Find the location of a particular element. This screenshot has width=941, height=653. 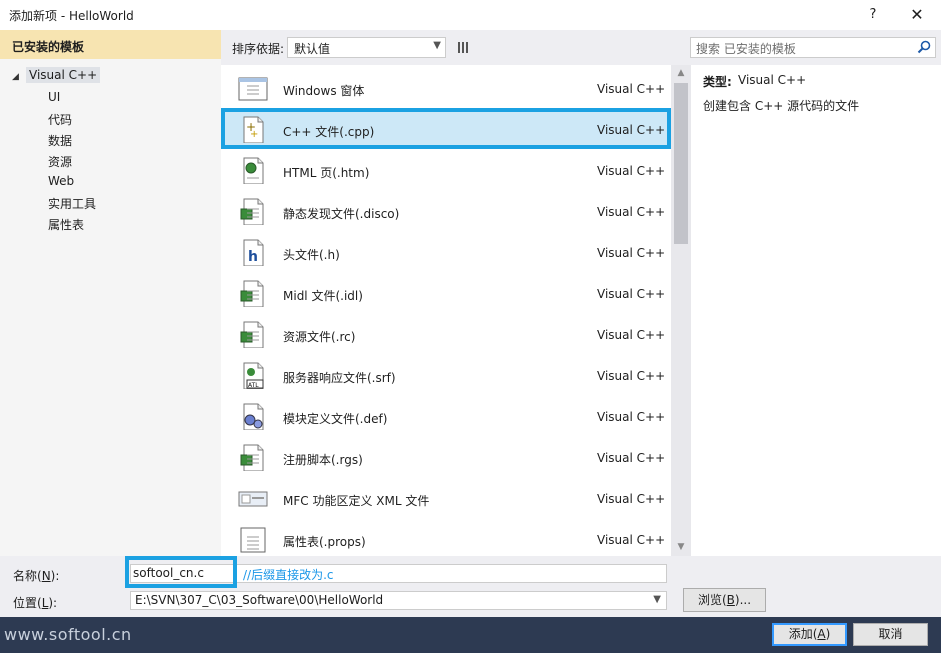

svg-text: h is located at coordinates (253, 257).